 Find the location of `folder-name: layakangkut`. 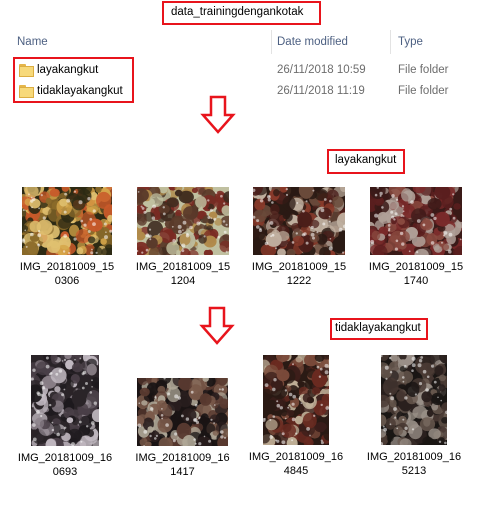

folder-name: layakangkut is located at coordinates (68, 70).